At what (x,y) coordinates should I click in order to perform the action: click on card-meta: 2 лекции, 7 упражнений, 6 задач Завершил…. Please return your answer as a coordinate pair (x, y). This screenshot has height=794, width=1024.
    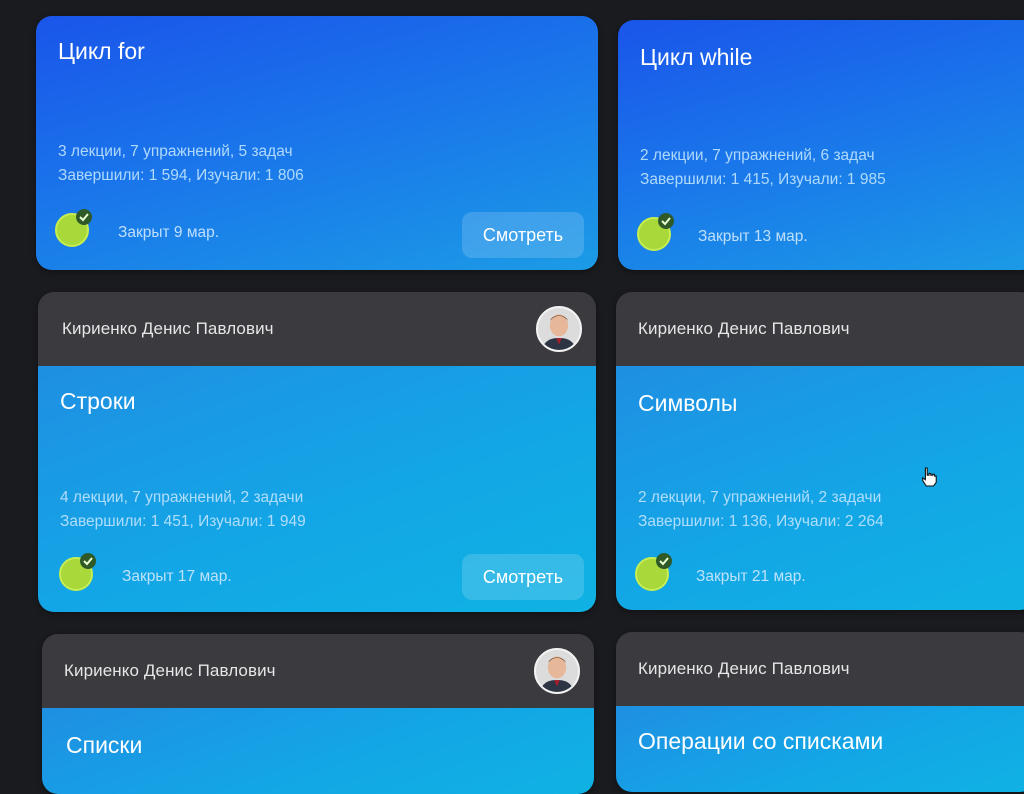
    Looking at the image, I should click on (763, 168).